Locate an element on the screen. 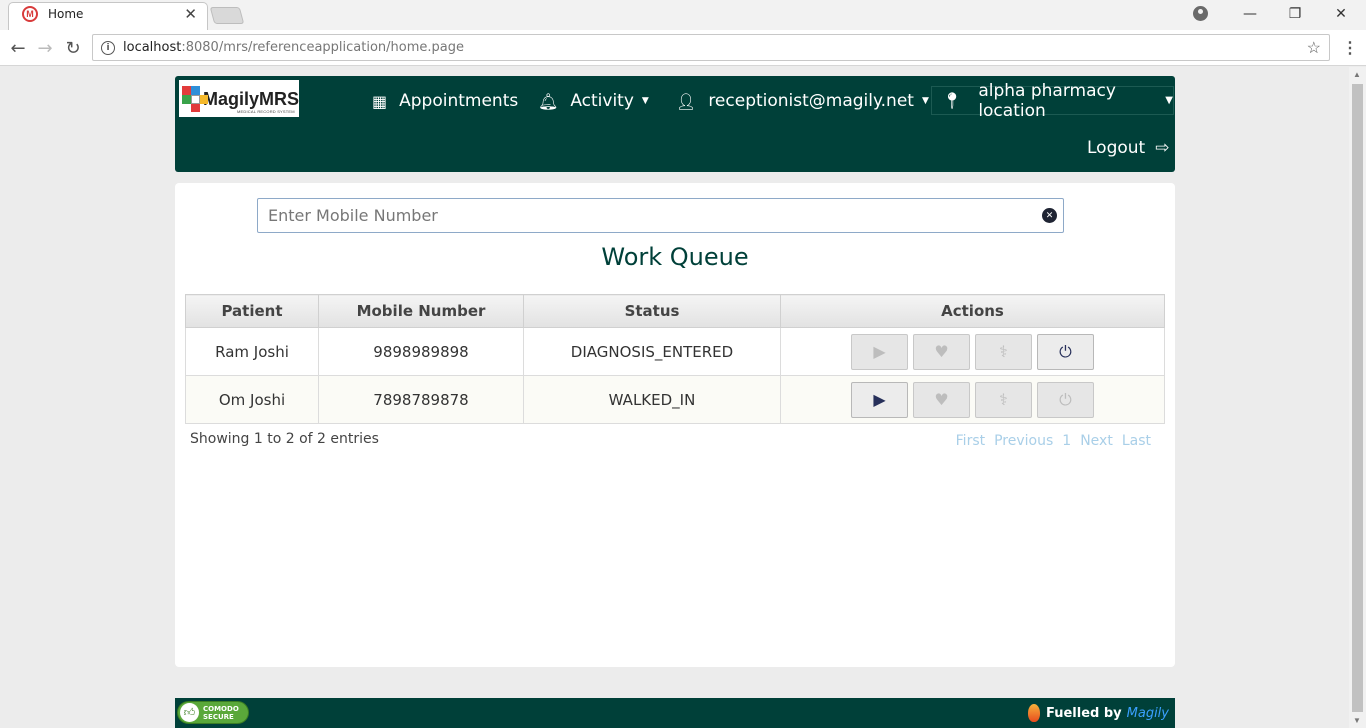 This screenshot has width=1366, height=728. table-row: Om Joshi 7898789878 WALKED_IN ▶ ♥ ⚕ ⏻ is located at coordinates (675, 399).